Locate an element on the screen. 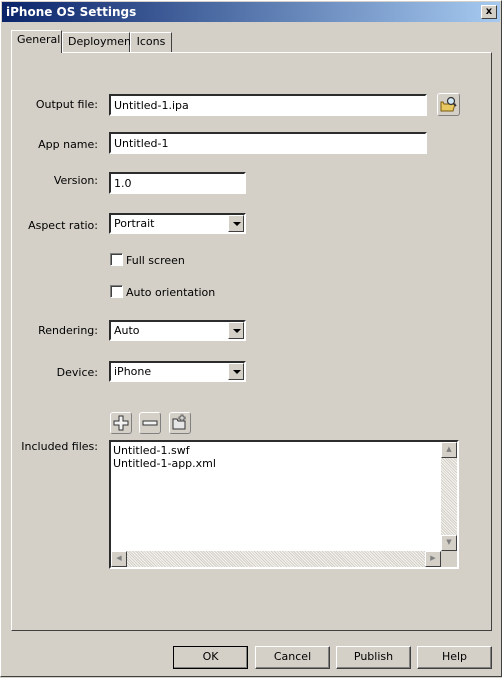 The image size is (502, 678). auto-orientation-checkbox is located at coordinates (116, 291).